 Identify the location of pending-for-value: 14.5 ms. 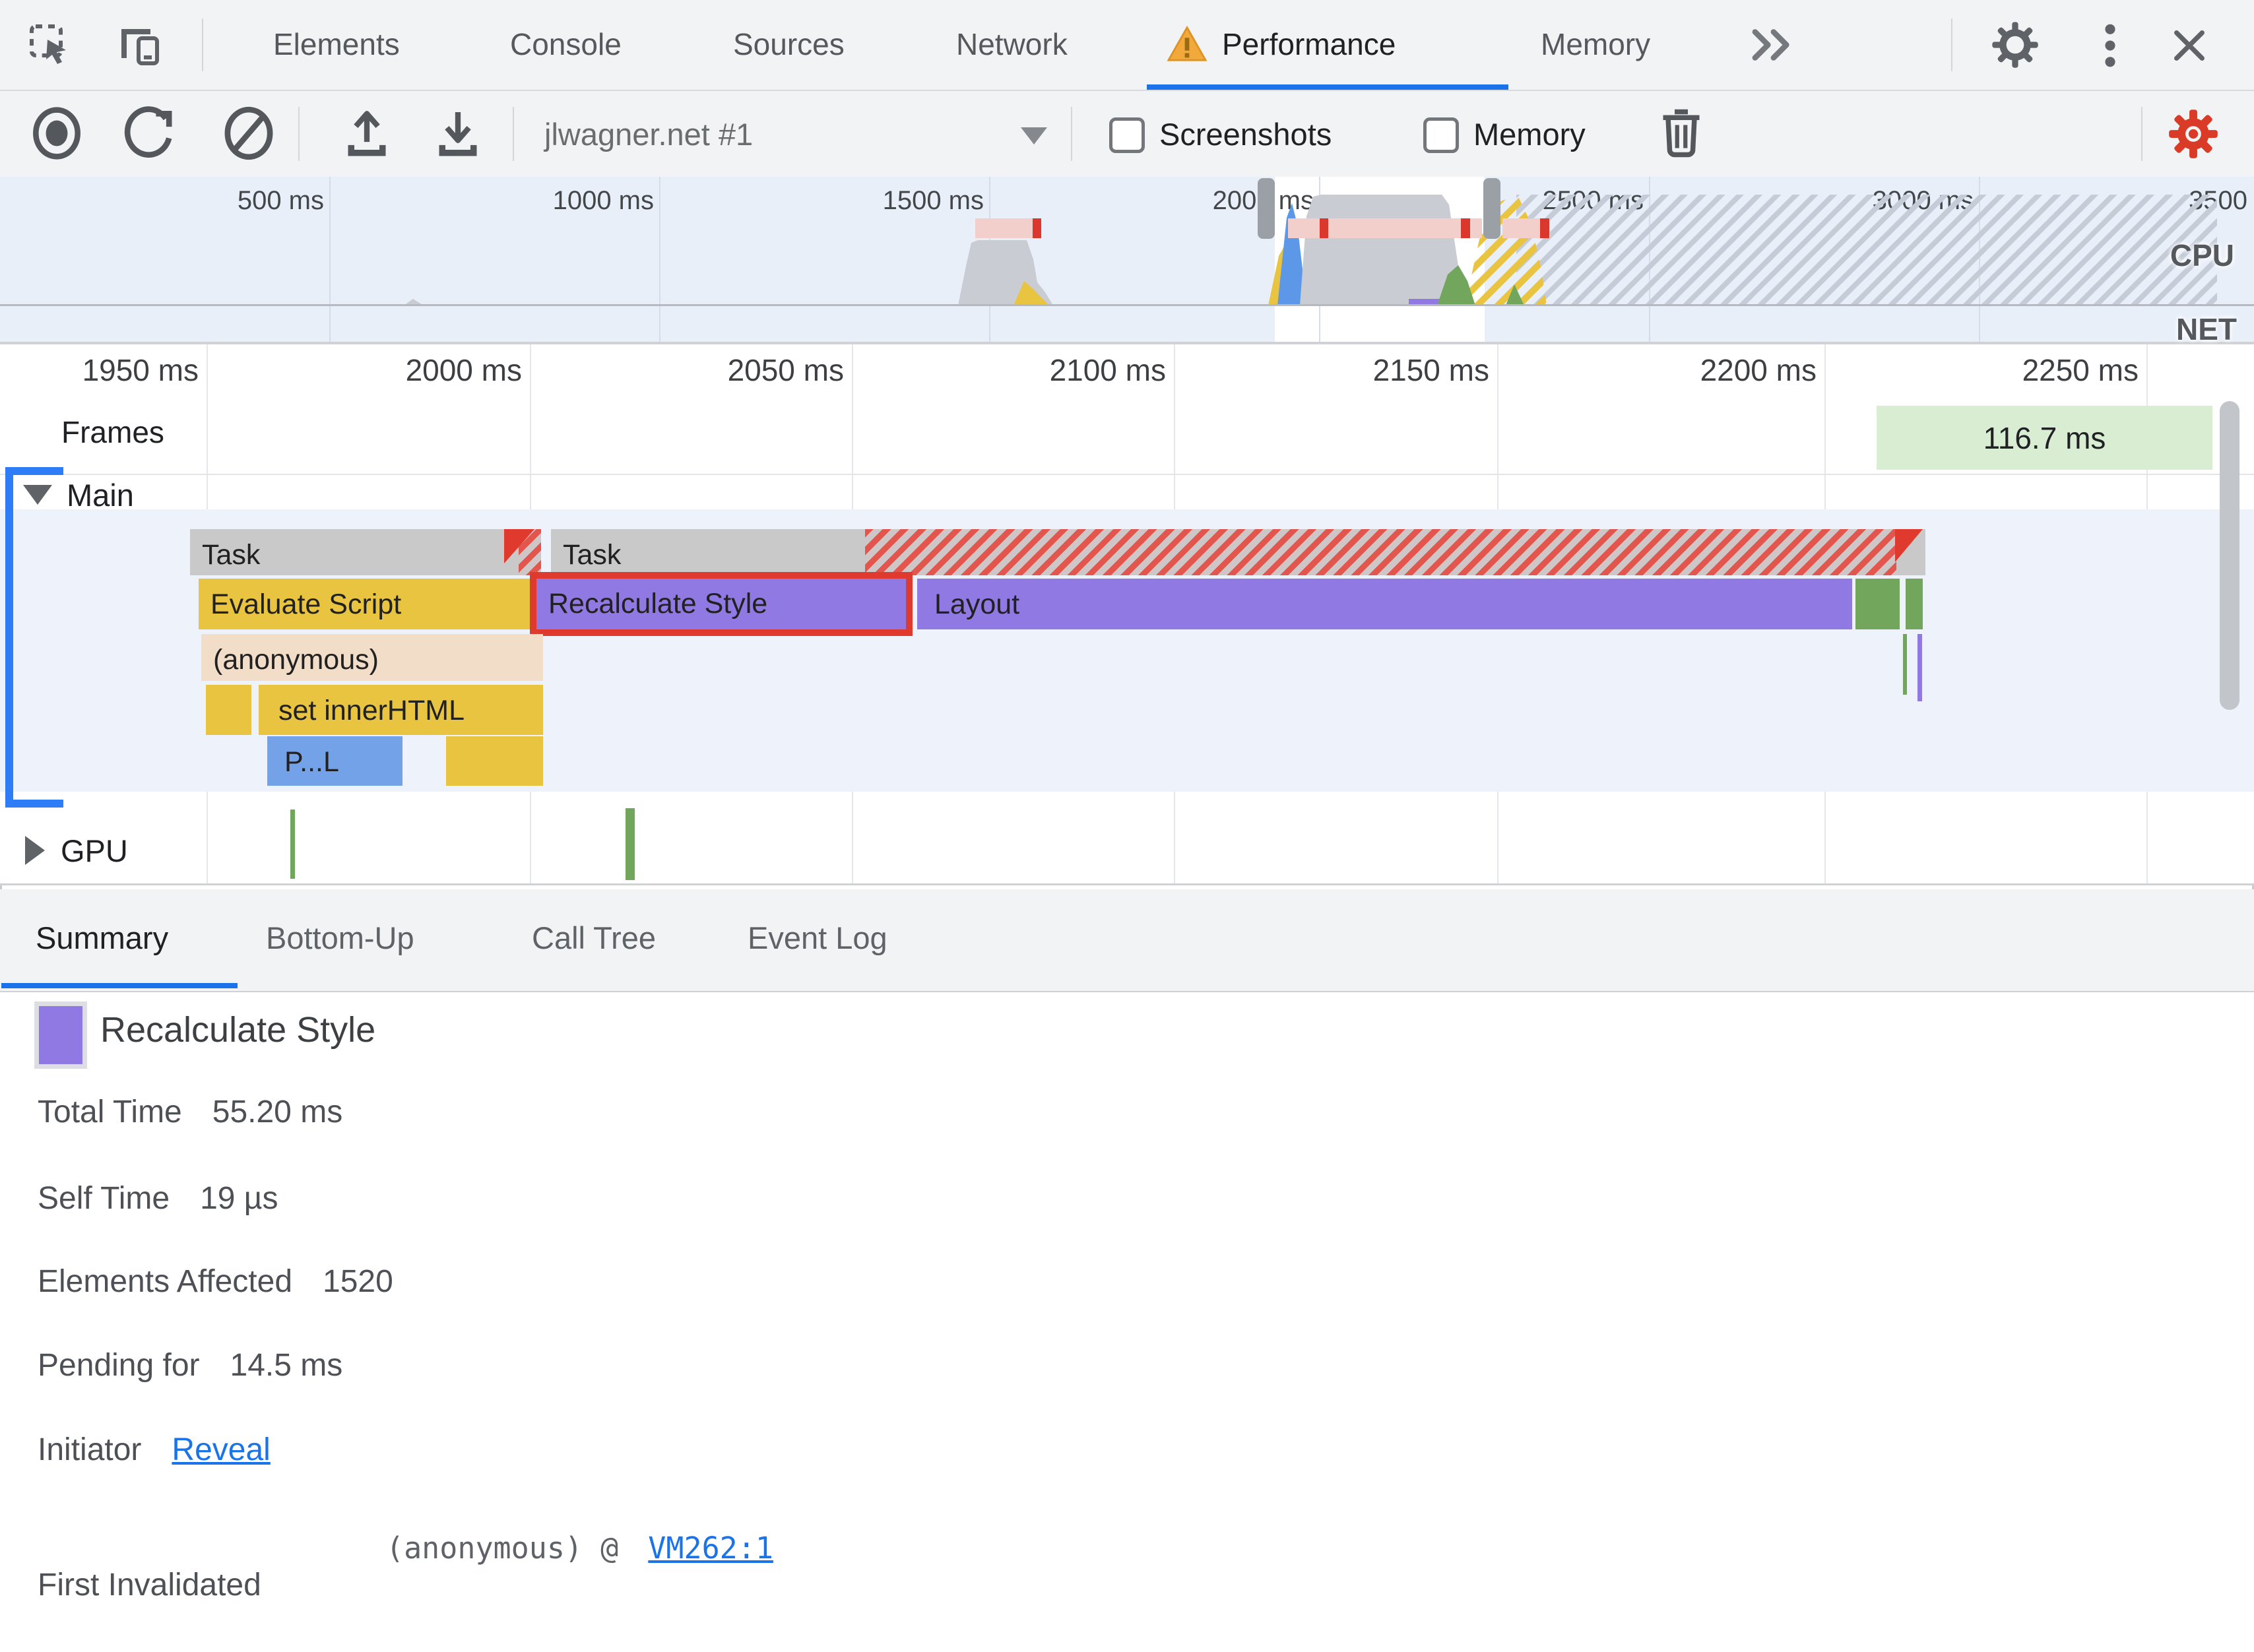
(286, 1365).